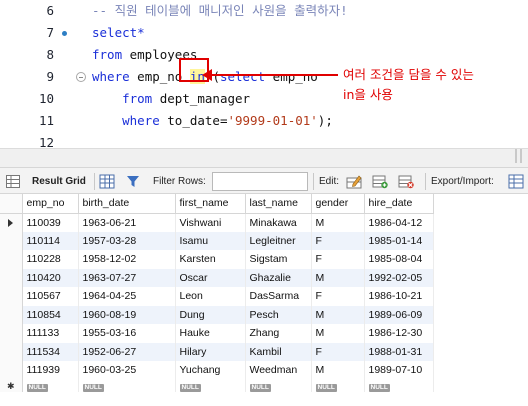  Describe the element at coordinates (278, 259) in the screenshot. I see `cell-last-name: Sigstam` at that location.